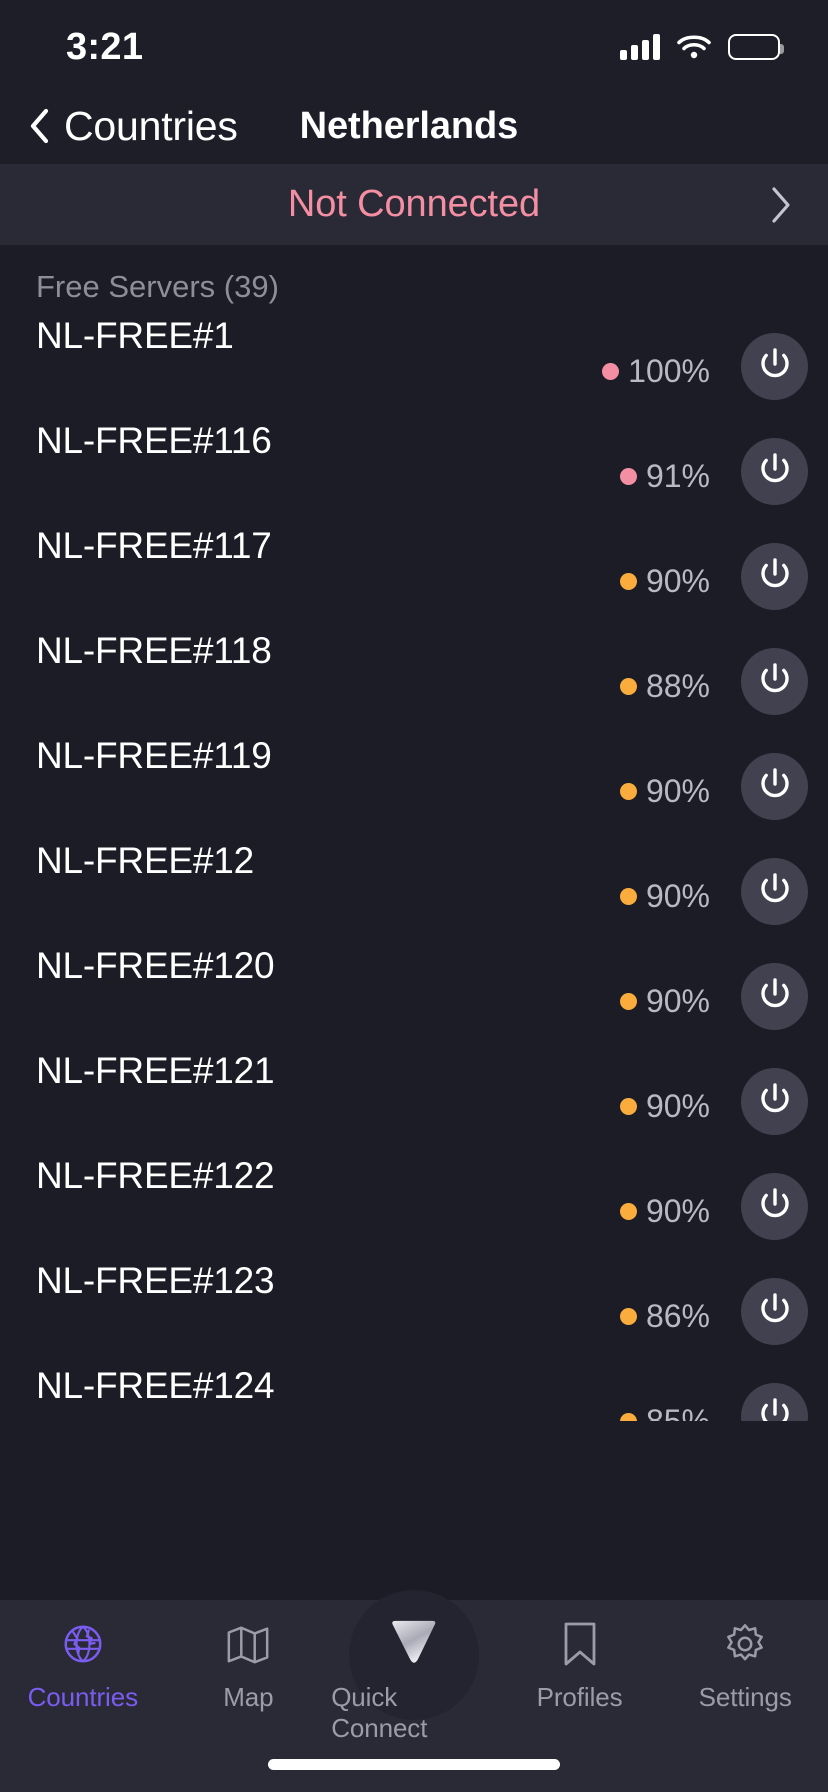 The width and height of the screenshot is (828, 1792). What do you see at coordinates (414, 44) in the screenshot?
I see `status-bar: 3:21` at bounding box center [414, 44].